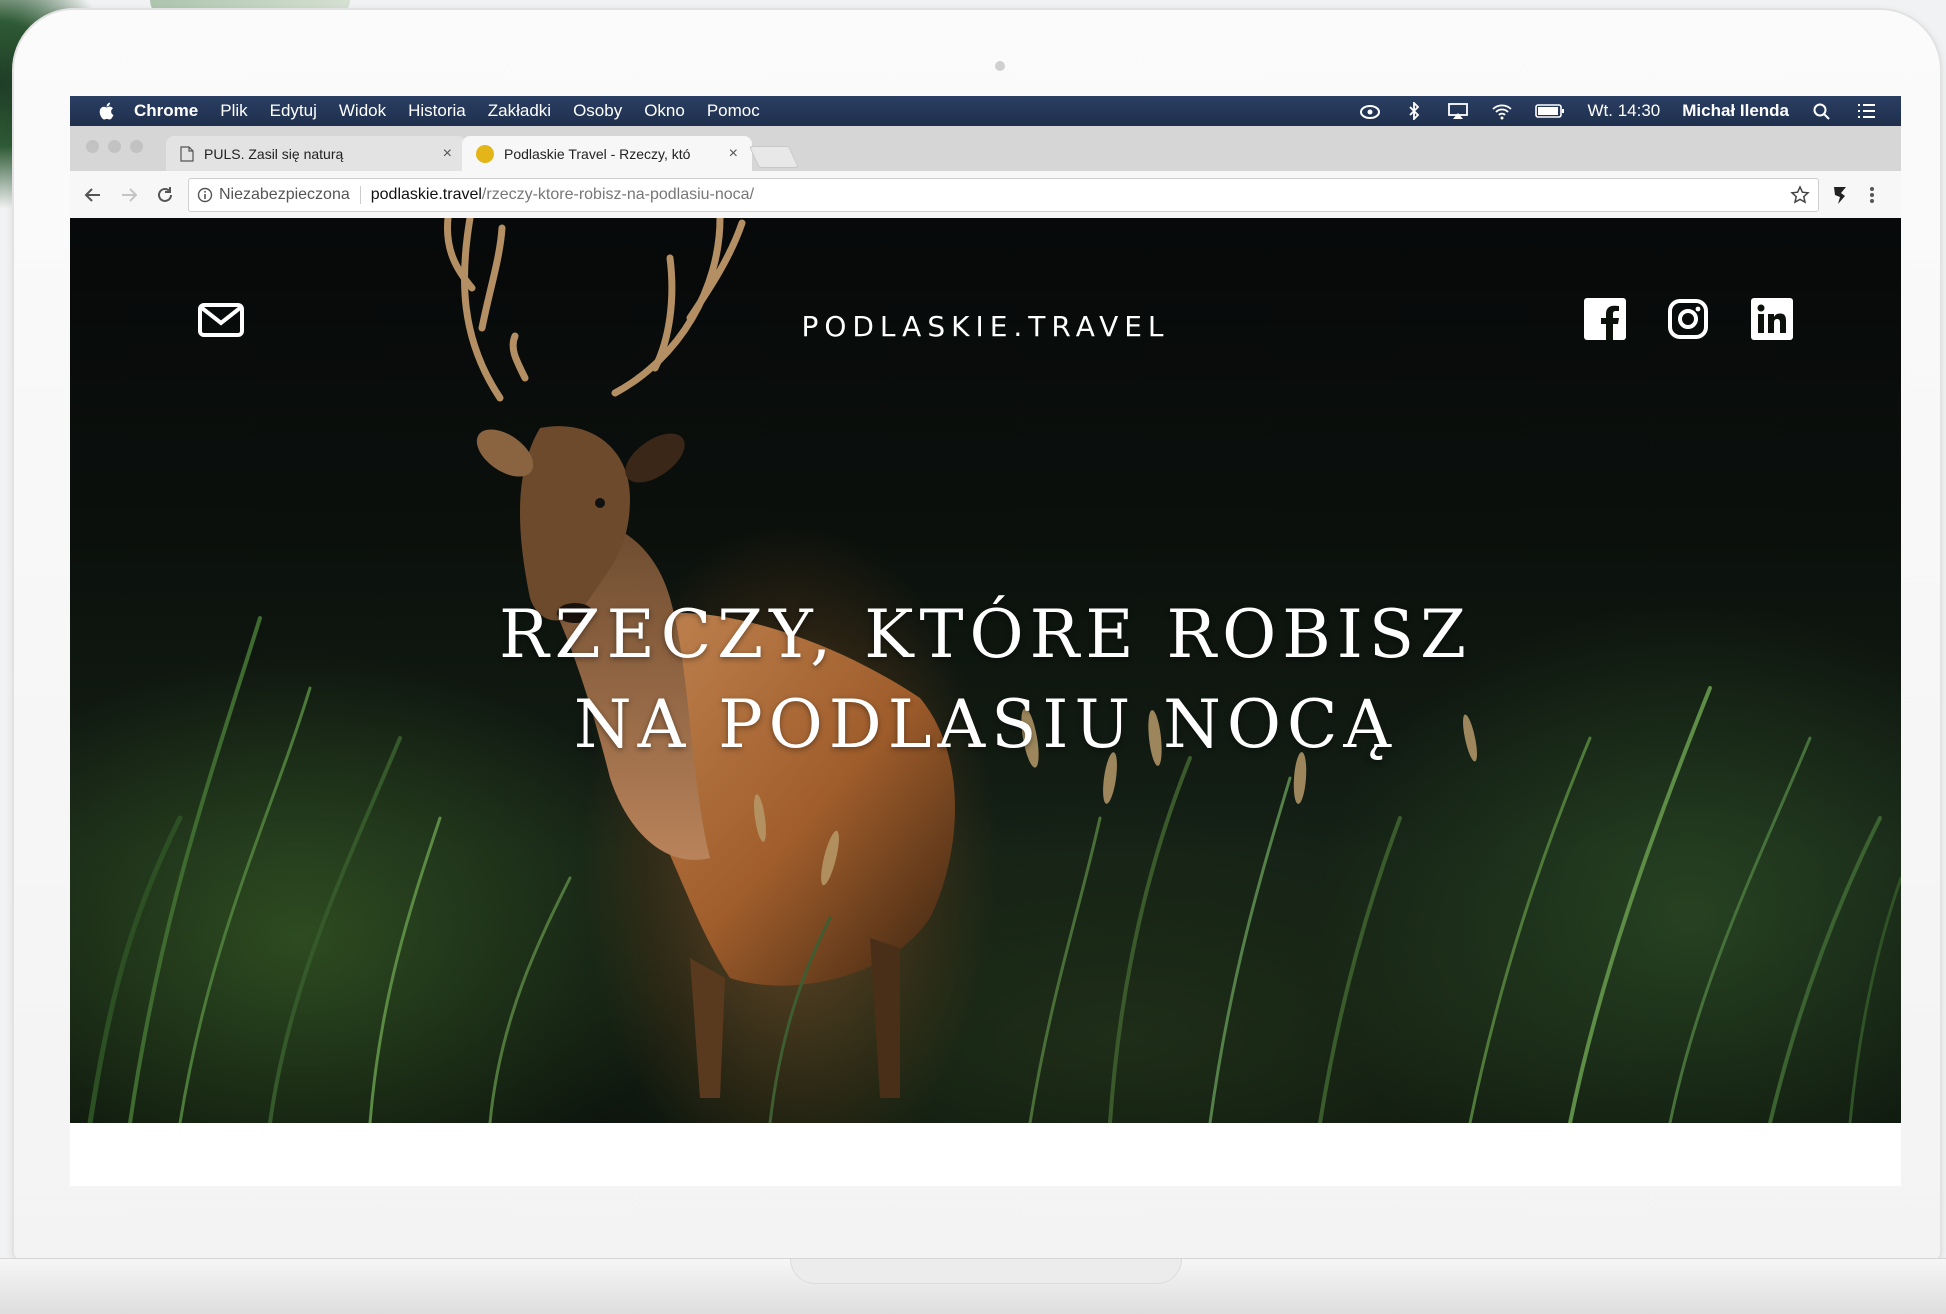 The image size is (1946, 1314). Describe the element at coordinates (1414, 111) in the screenshot. I see `bluetooth-icon` at that location.